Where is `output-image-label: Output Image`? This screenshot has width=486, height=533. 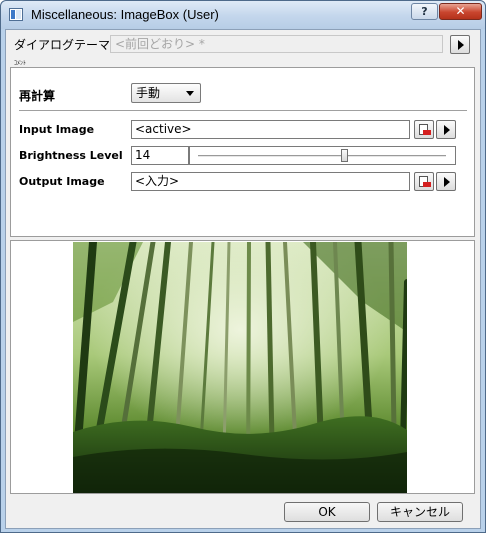 output-image-label: Output Image is located at coordinates (62, 181).